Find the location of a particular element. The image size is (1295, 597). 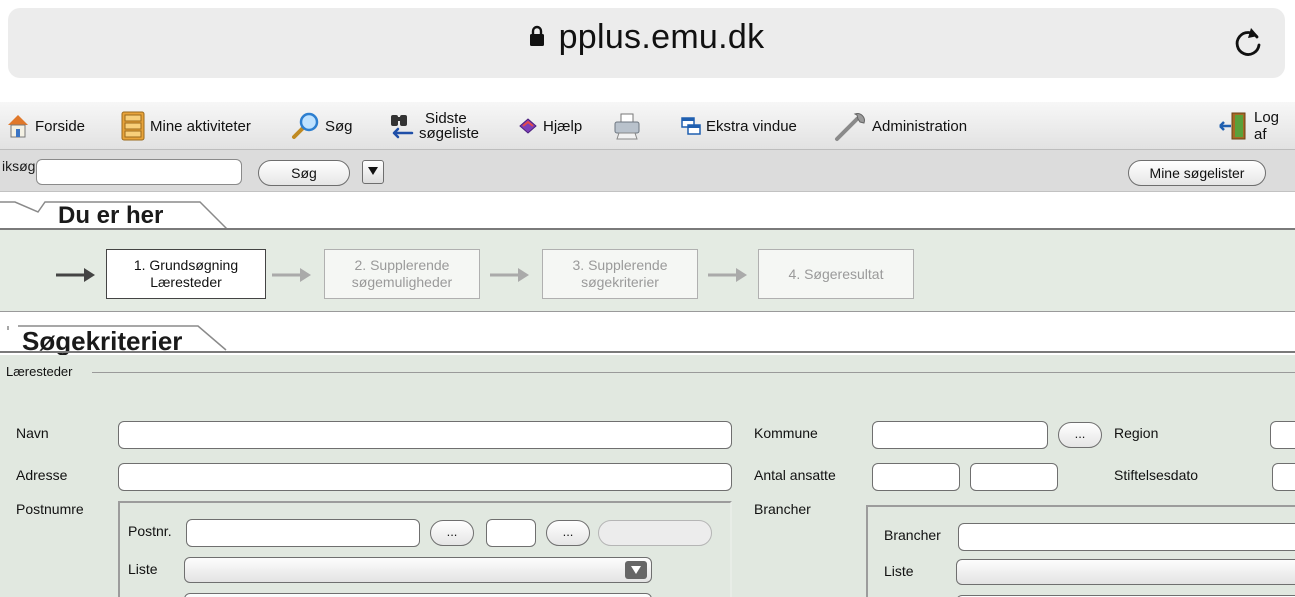

step-4-soegeresultat: 4. Søgeresultat is located at coordinates (836, 274).